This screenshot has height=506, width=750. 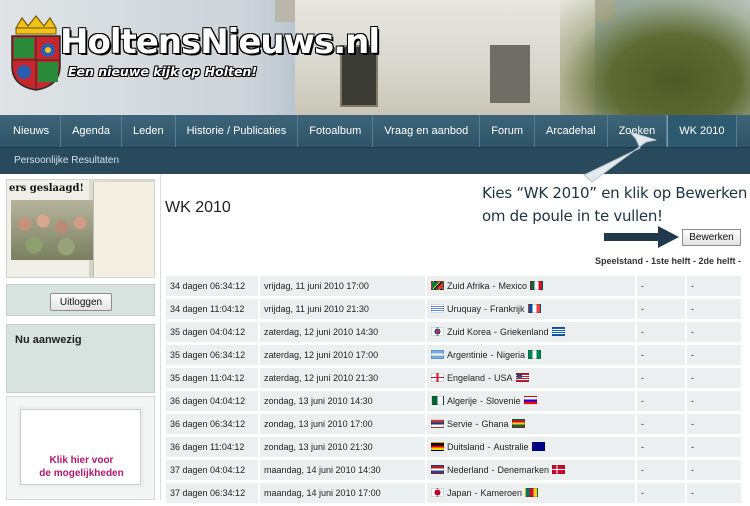 What do you see at coordinates (711, 237) in the screenshot?
I see `edit-button: Bewerken` at bounding box center [711, 237].